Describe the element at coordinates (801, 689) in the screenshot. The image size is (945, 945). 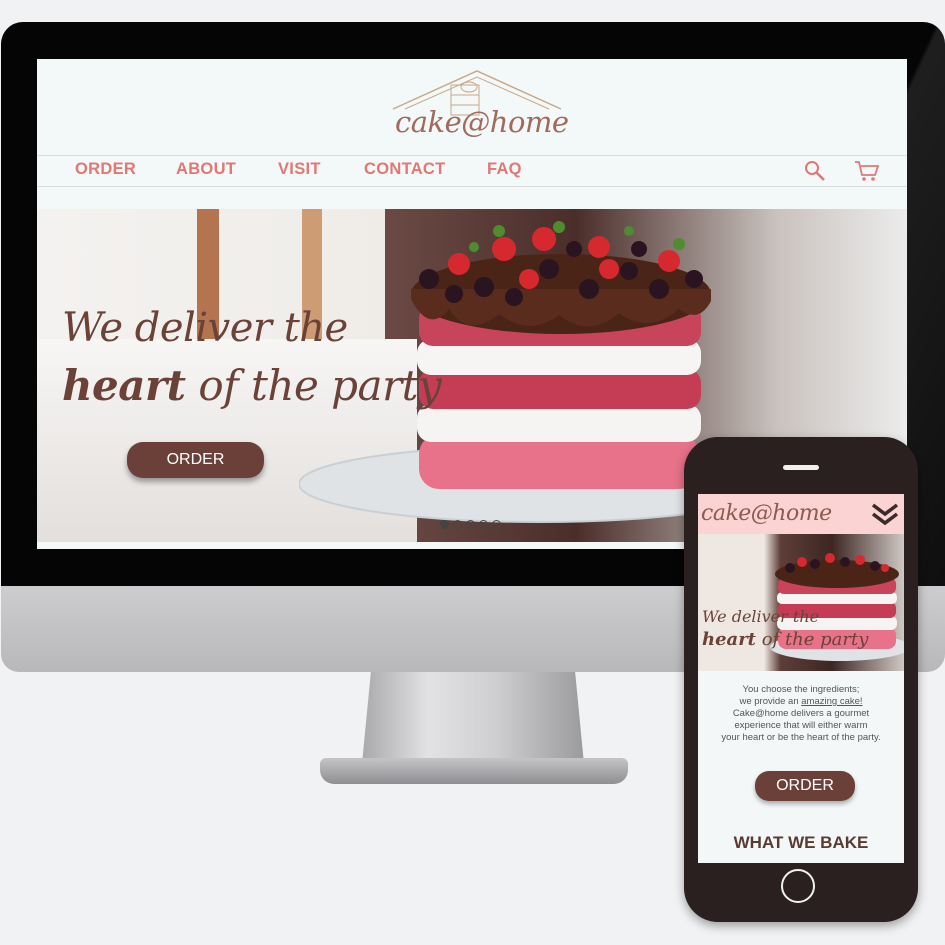
I see `intro-line: You choose the ingredients;` at that location.